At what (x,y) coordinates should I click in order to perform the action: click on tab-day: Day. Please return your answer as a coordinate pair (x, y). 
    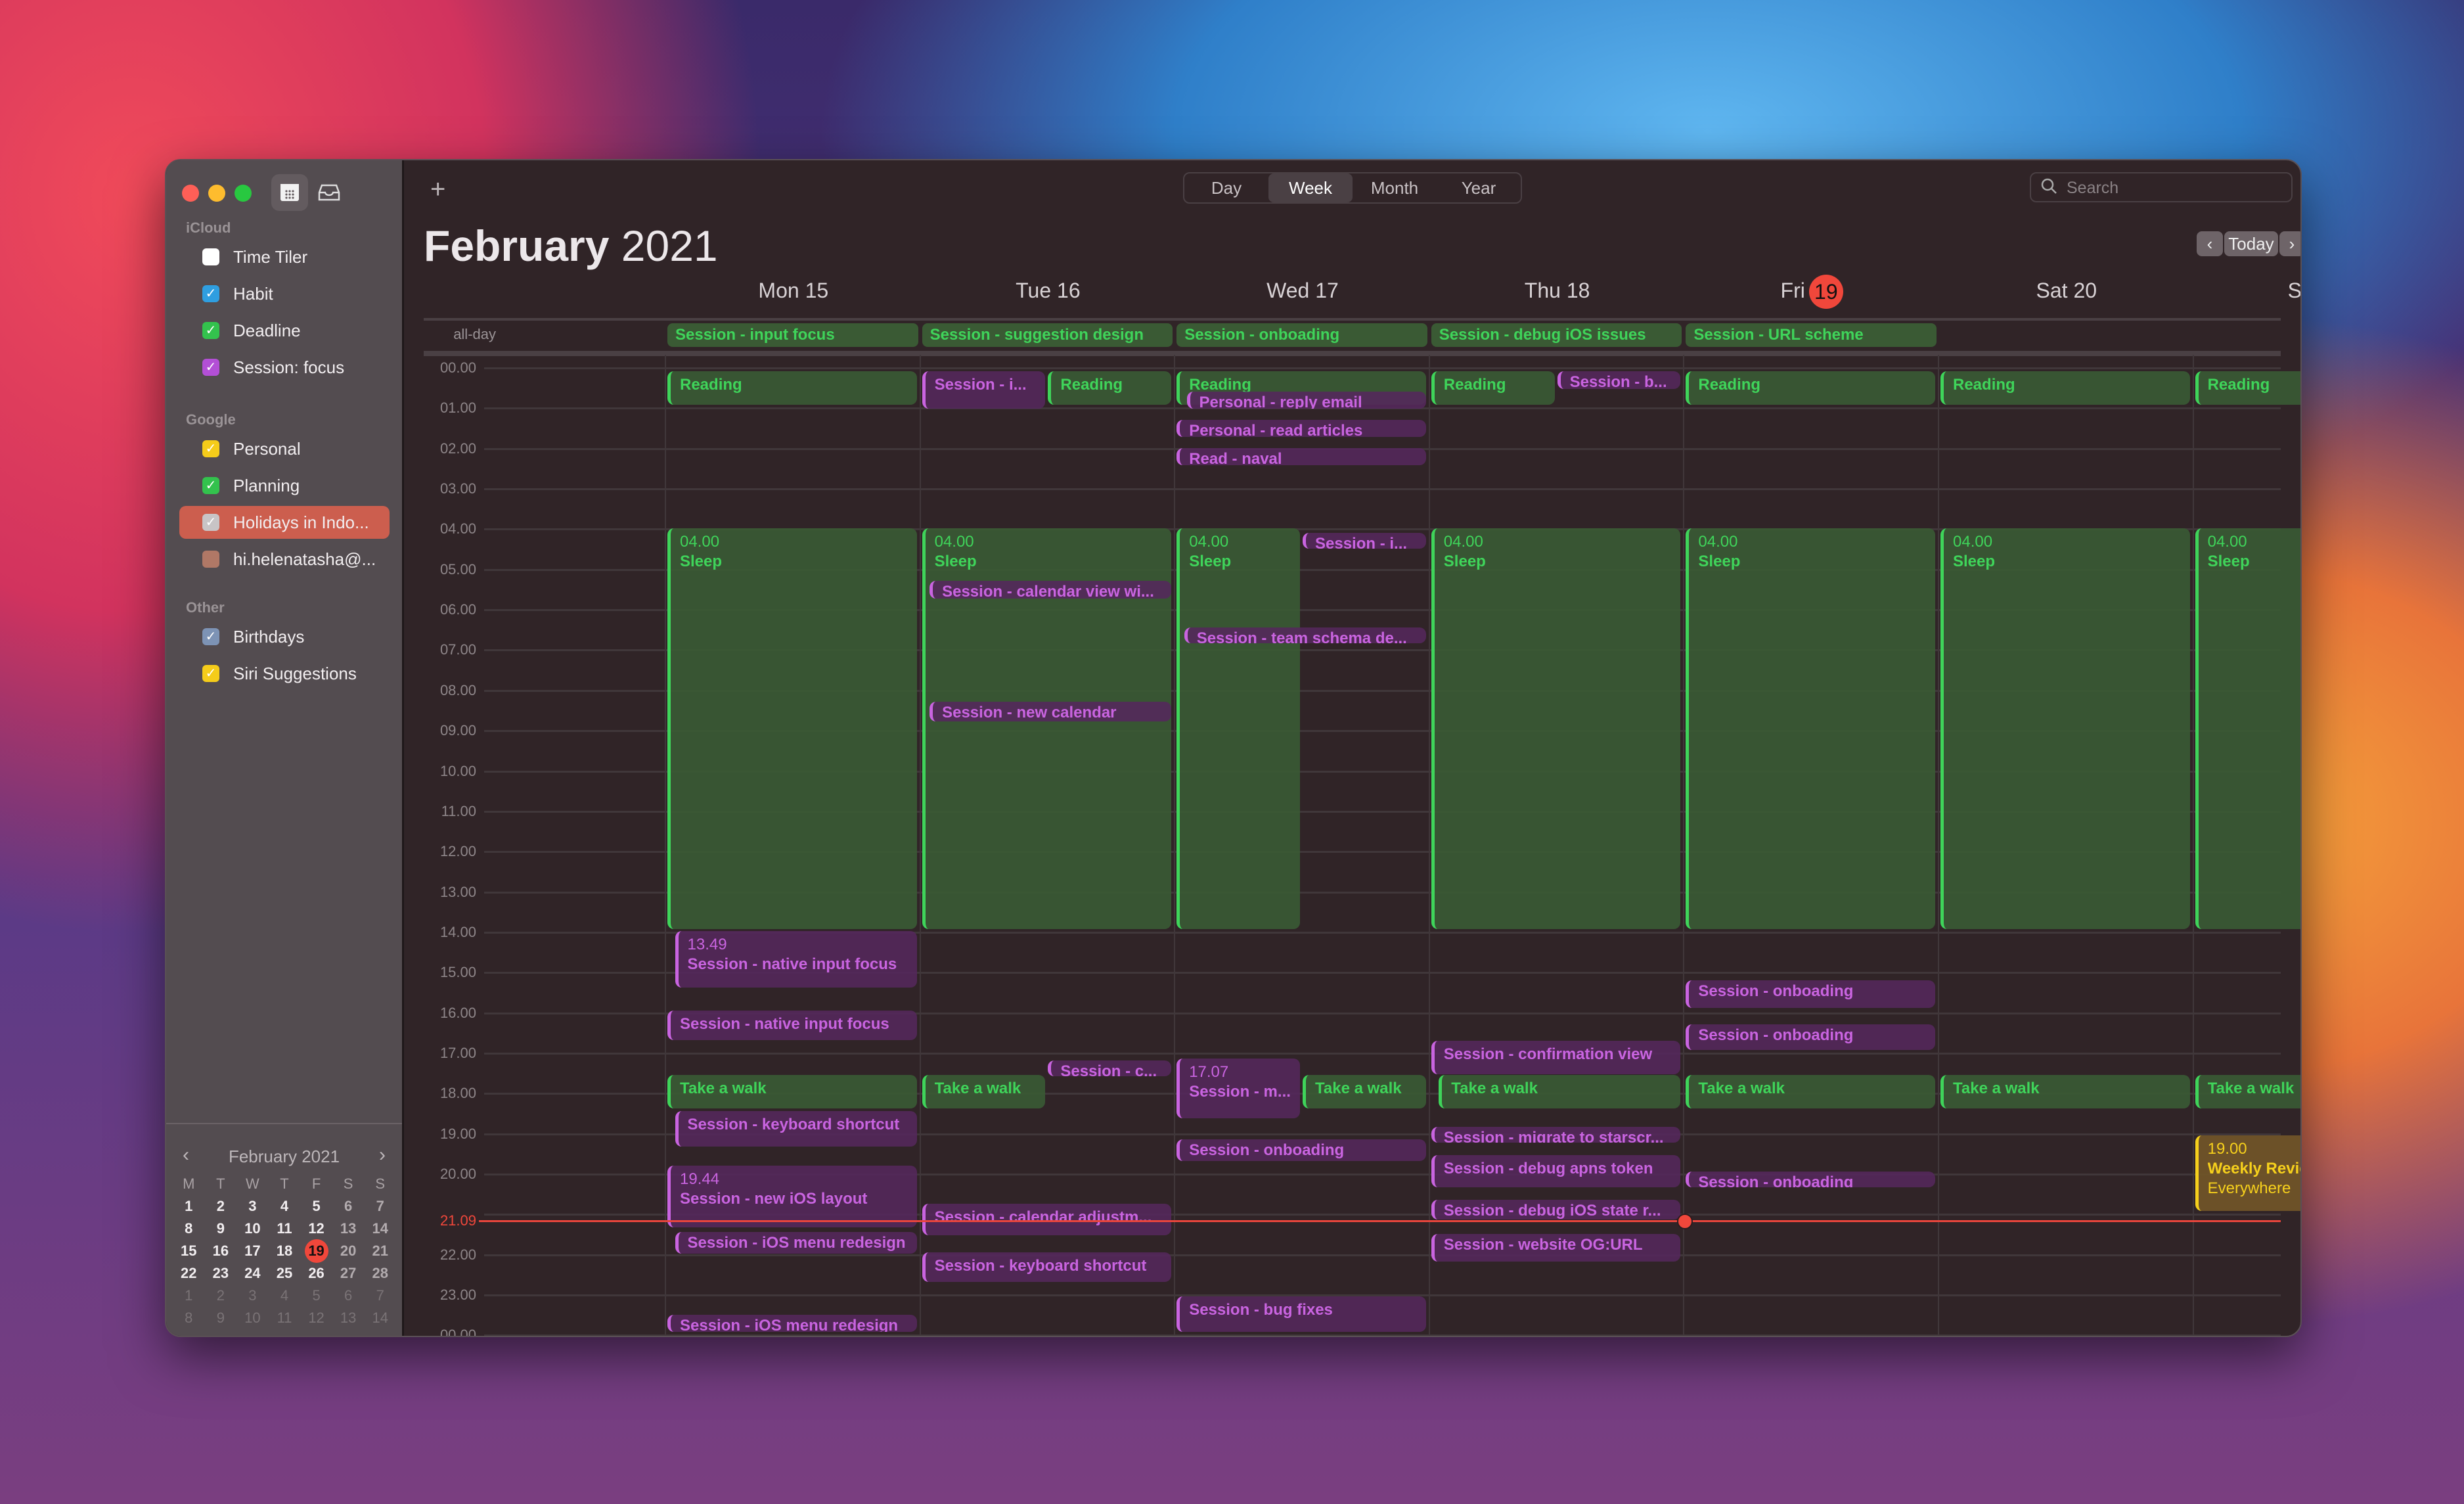
    Looking at the image, I should click on (1226, 187).